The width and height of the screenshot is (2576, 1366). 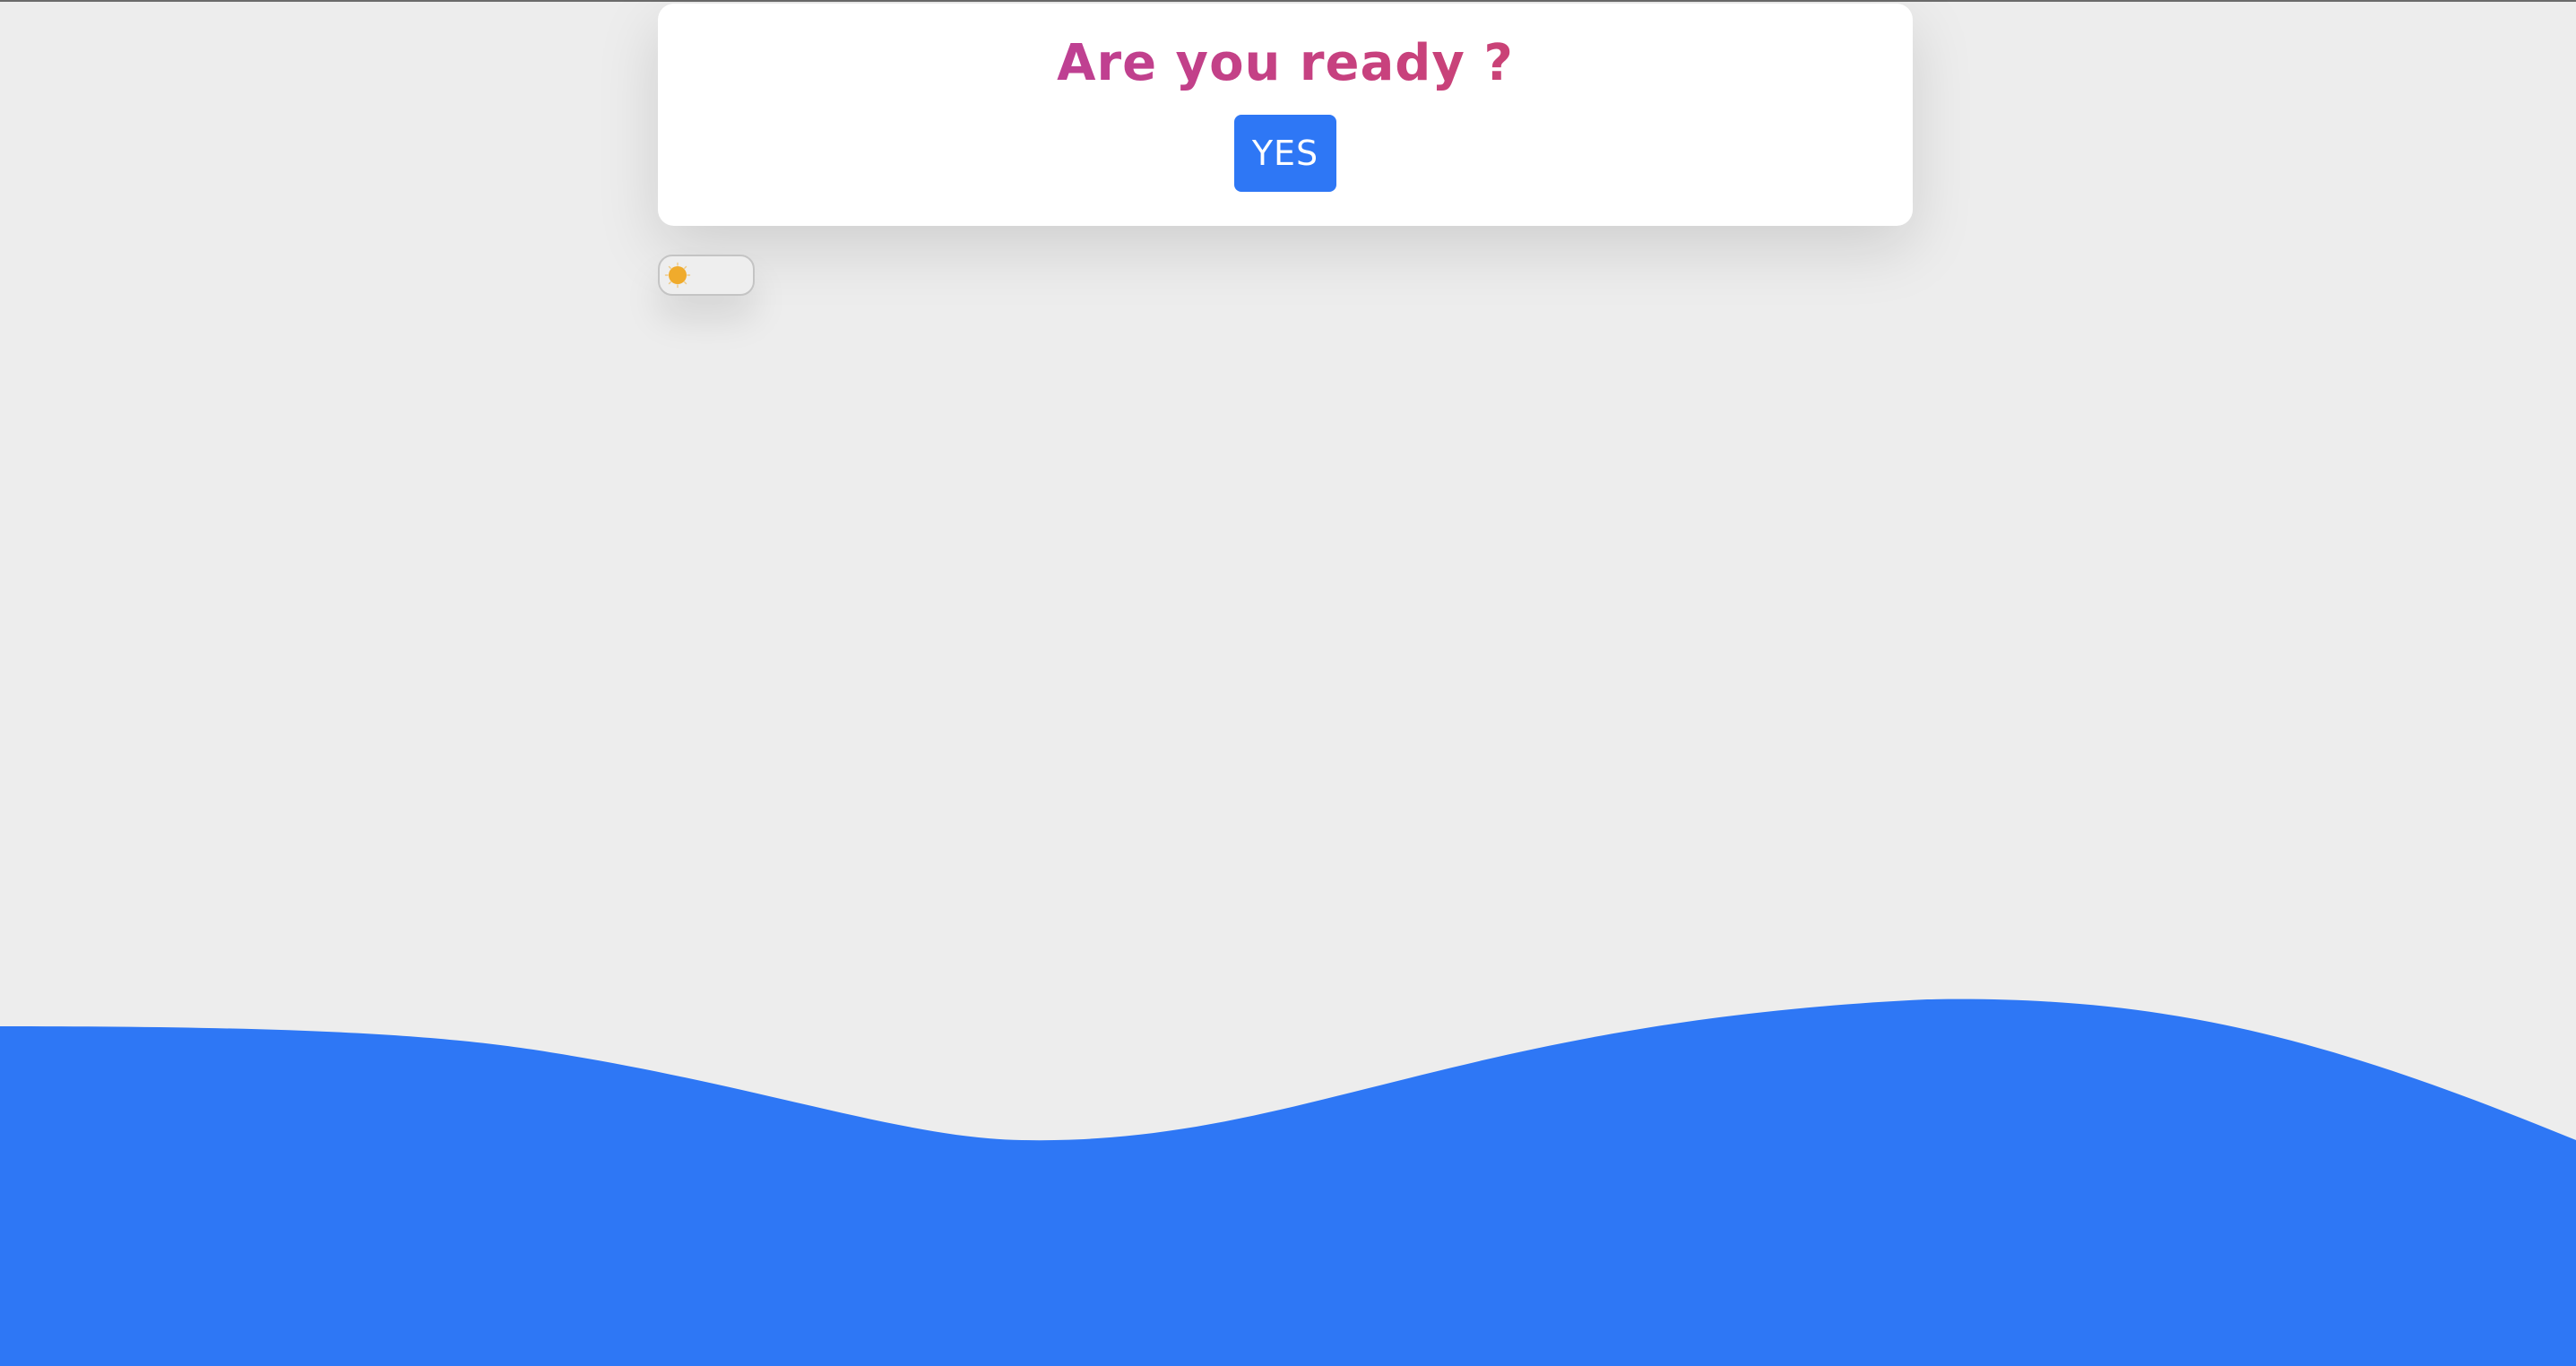 I want to click on theme-toggle, so click(x=706, y=276).